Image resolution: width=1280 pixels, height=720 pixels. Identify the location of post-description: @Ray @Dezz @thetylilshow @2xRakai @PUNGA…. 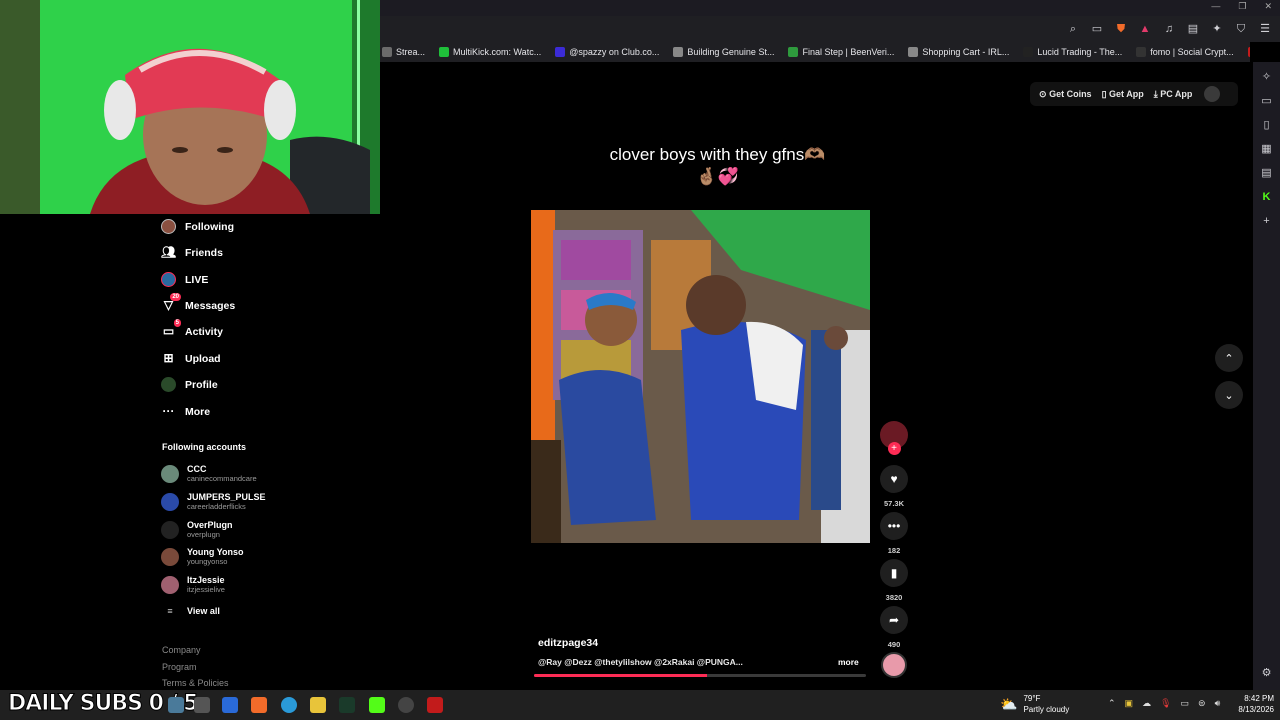
(640, 662).